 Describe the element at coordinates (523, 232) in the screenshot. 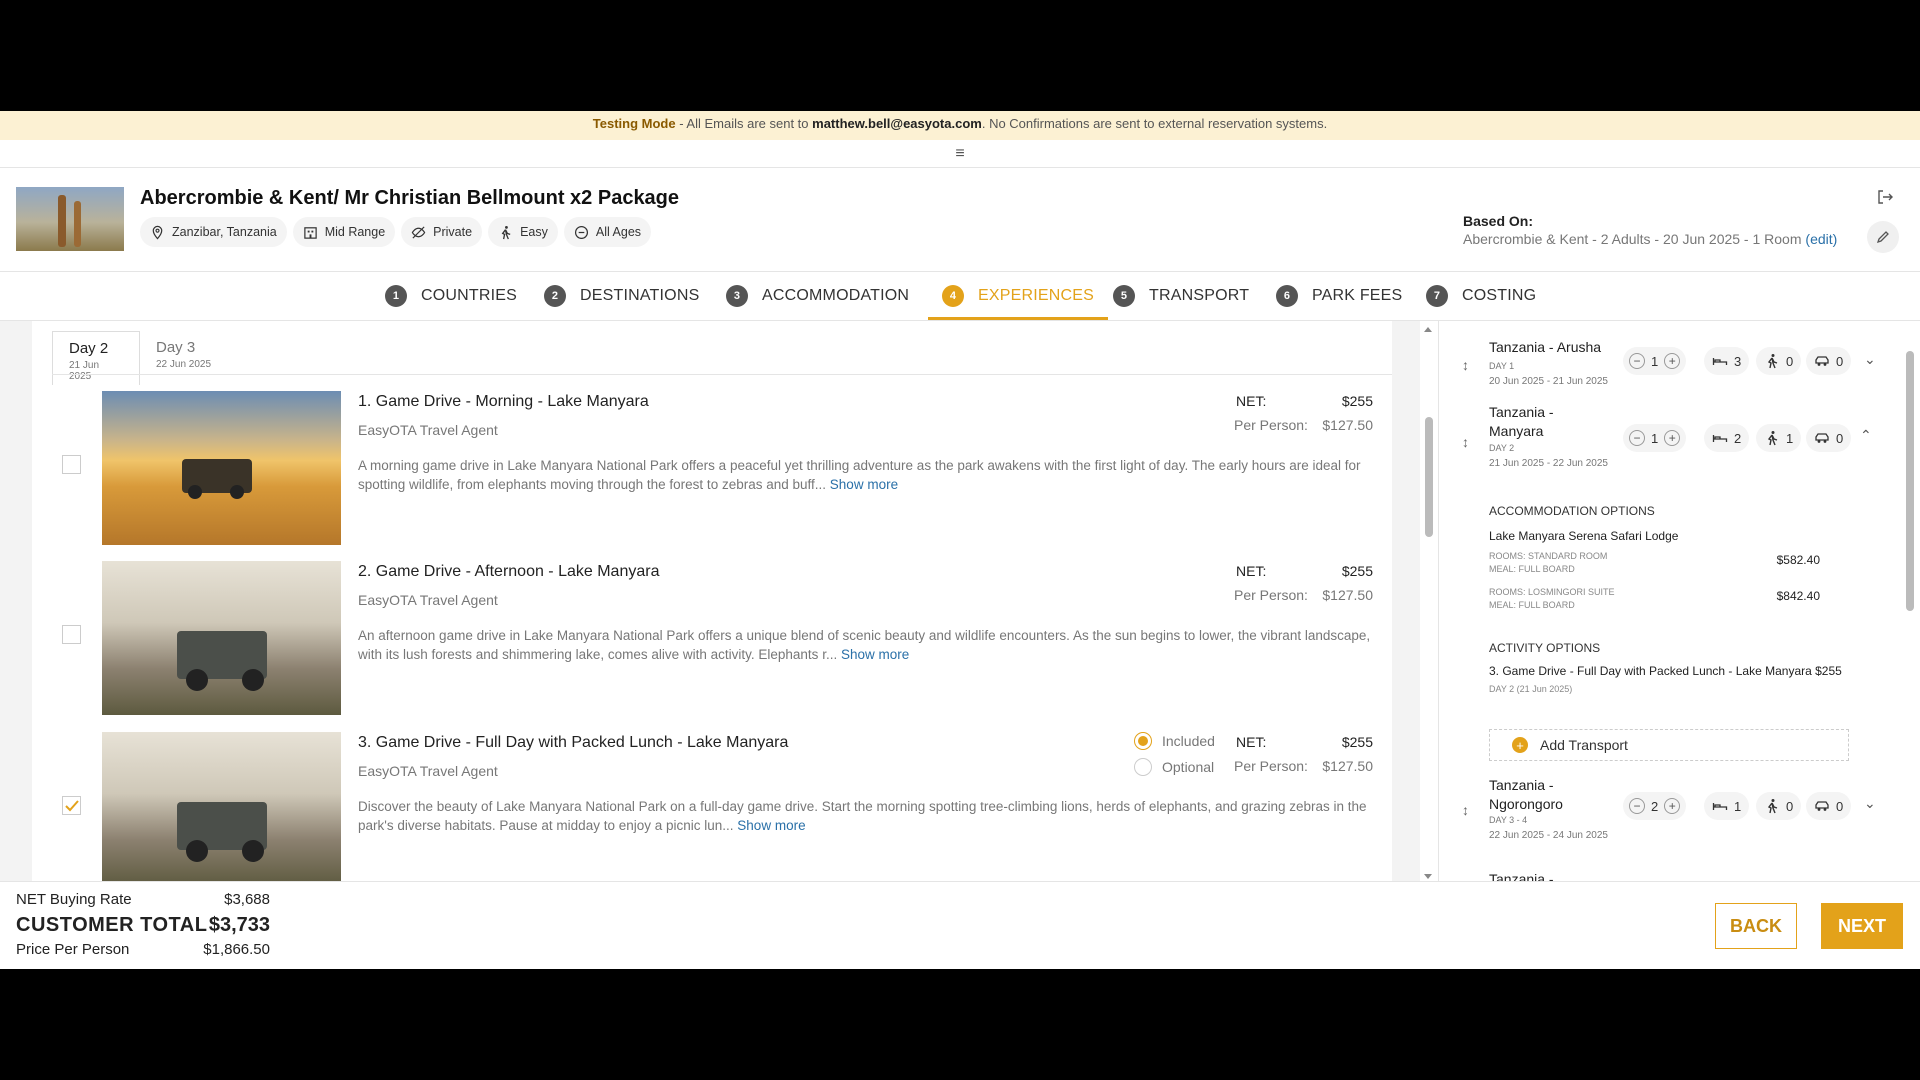

I see `difficulty-chip: Easy` at that location.